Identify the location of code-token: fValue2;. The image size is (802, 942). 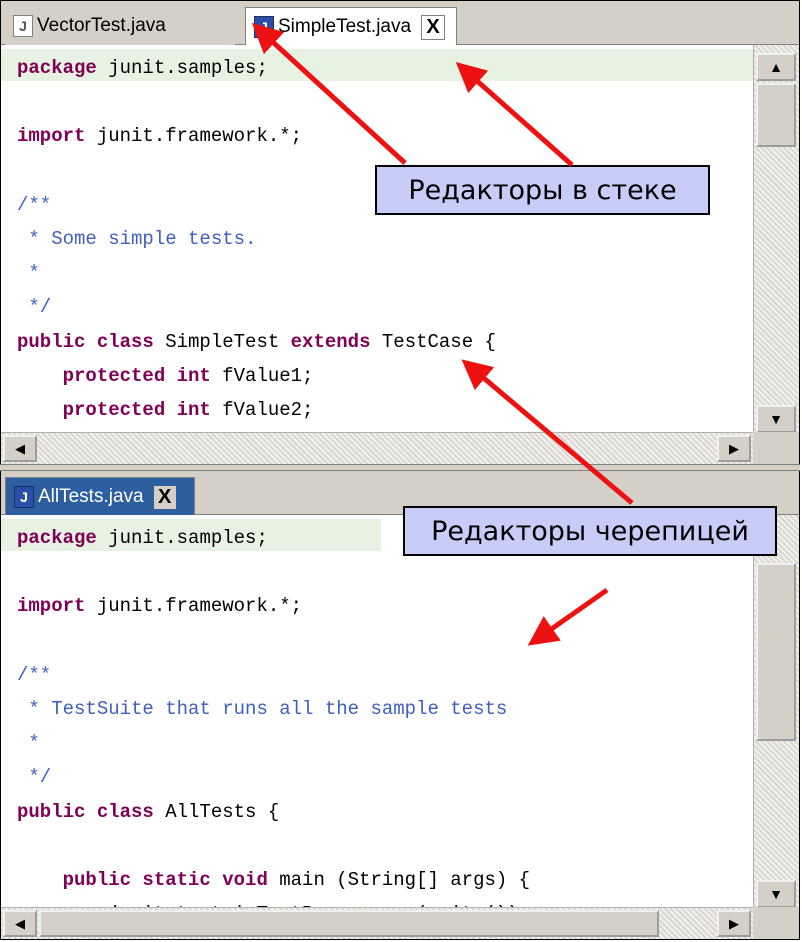
(262, 409).